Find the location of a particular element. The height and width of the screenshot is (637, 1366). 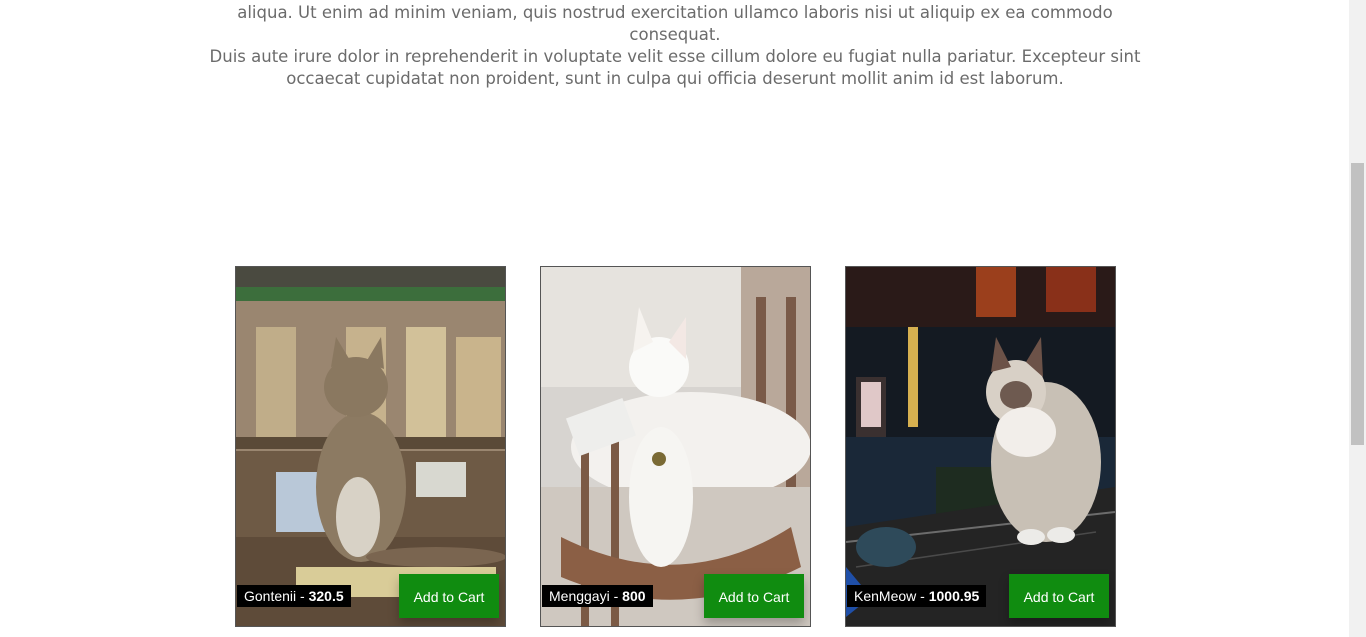

product-caption: Gontenii - 320.5 is located at coordinates (294, 596).